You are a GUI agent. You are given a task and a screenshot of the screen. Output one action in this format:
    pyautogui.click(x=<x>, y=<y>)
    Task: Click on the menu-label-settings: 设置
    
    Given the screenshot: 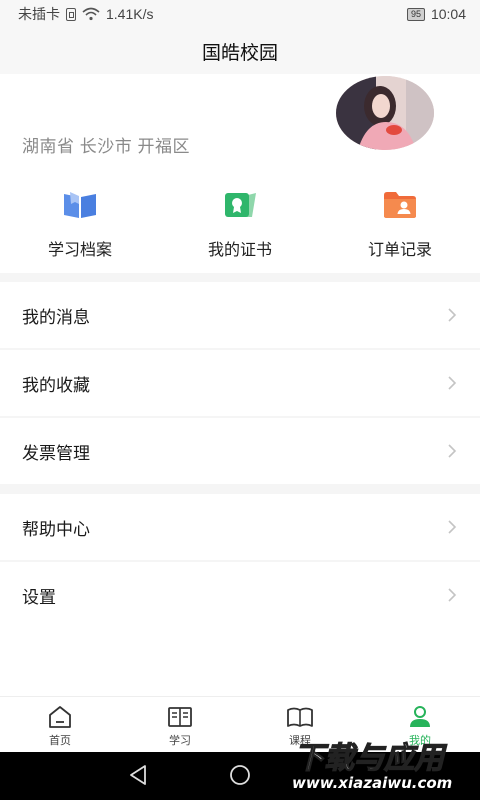 What is the action you would take?
    pyautogui.click(x=39, y=597)
    